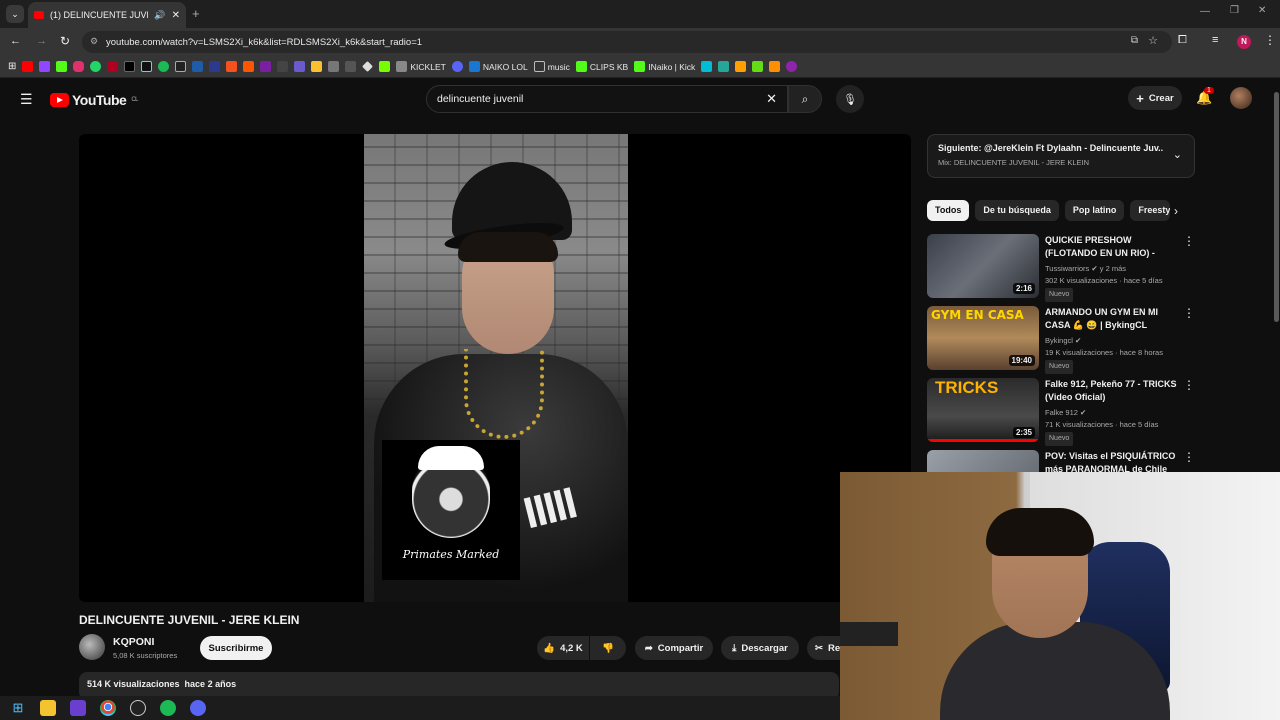 This screenshot has height=720, width=1280. Describe the element at coordinates (1017, 210) in the screenshot. I see `chip-de-tu-busqueda: De tu búsqueda` at that location.